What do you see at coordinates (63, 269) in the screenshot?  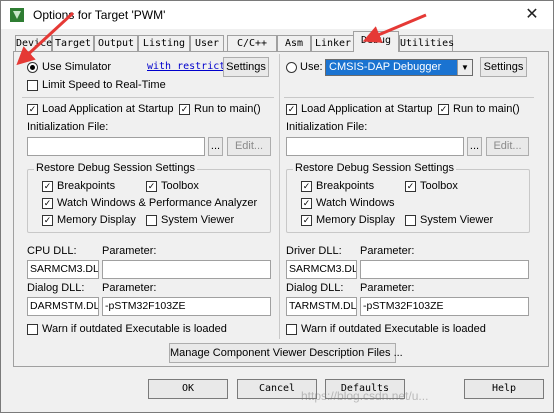 I see `left-dll-input: SARMCM3.DLL` at bounding box center [63, 269].